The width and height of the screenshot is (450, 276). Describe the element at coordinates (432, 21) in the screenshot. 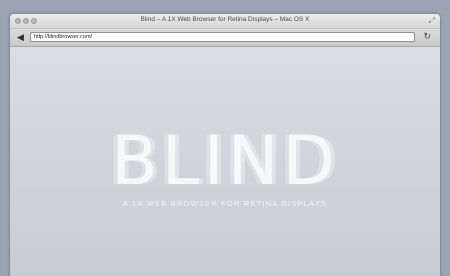

I see `fullscreen-icon: ⤢` at that location.